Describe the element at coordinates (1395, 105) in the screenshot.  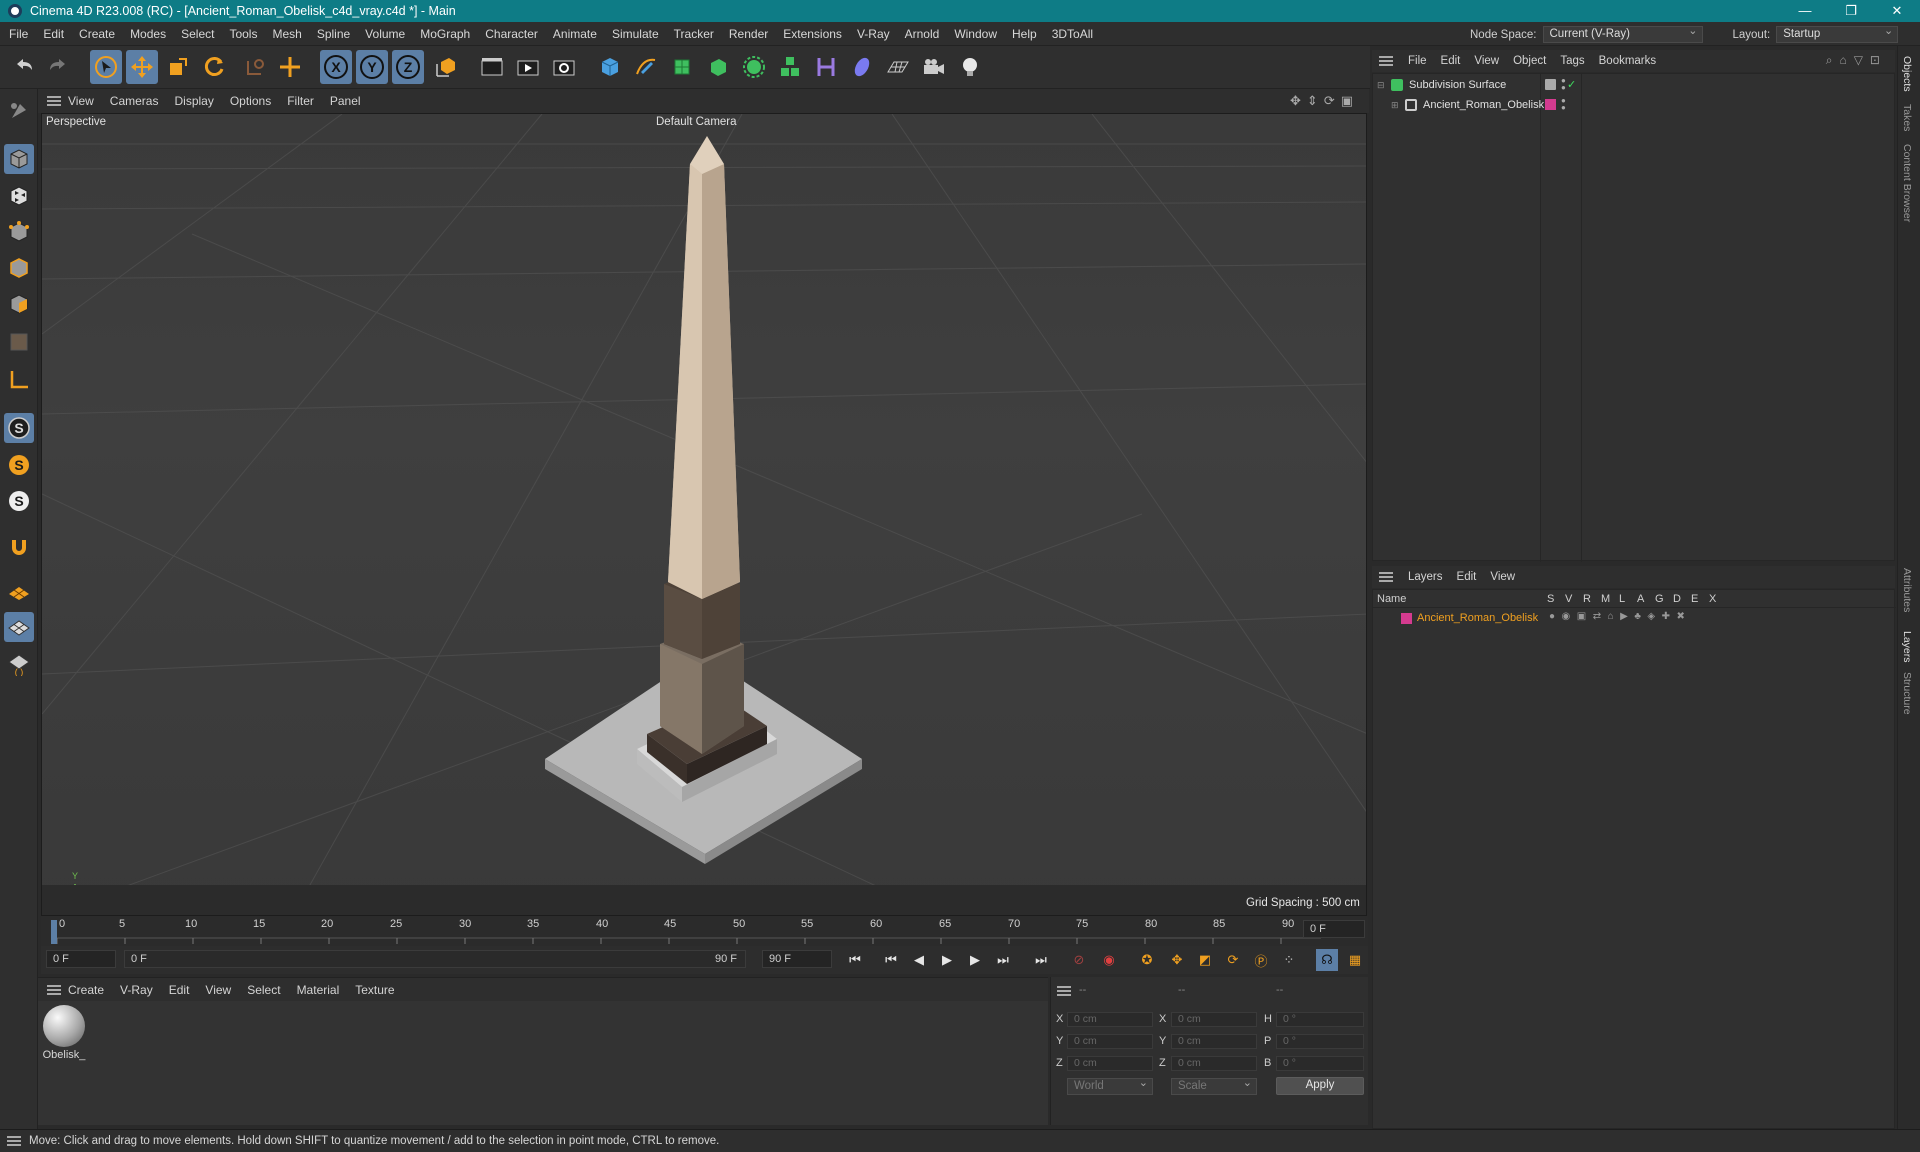
I see `expand-toggle-icon: ⊞` at that location.